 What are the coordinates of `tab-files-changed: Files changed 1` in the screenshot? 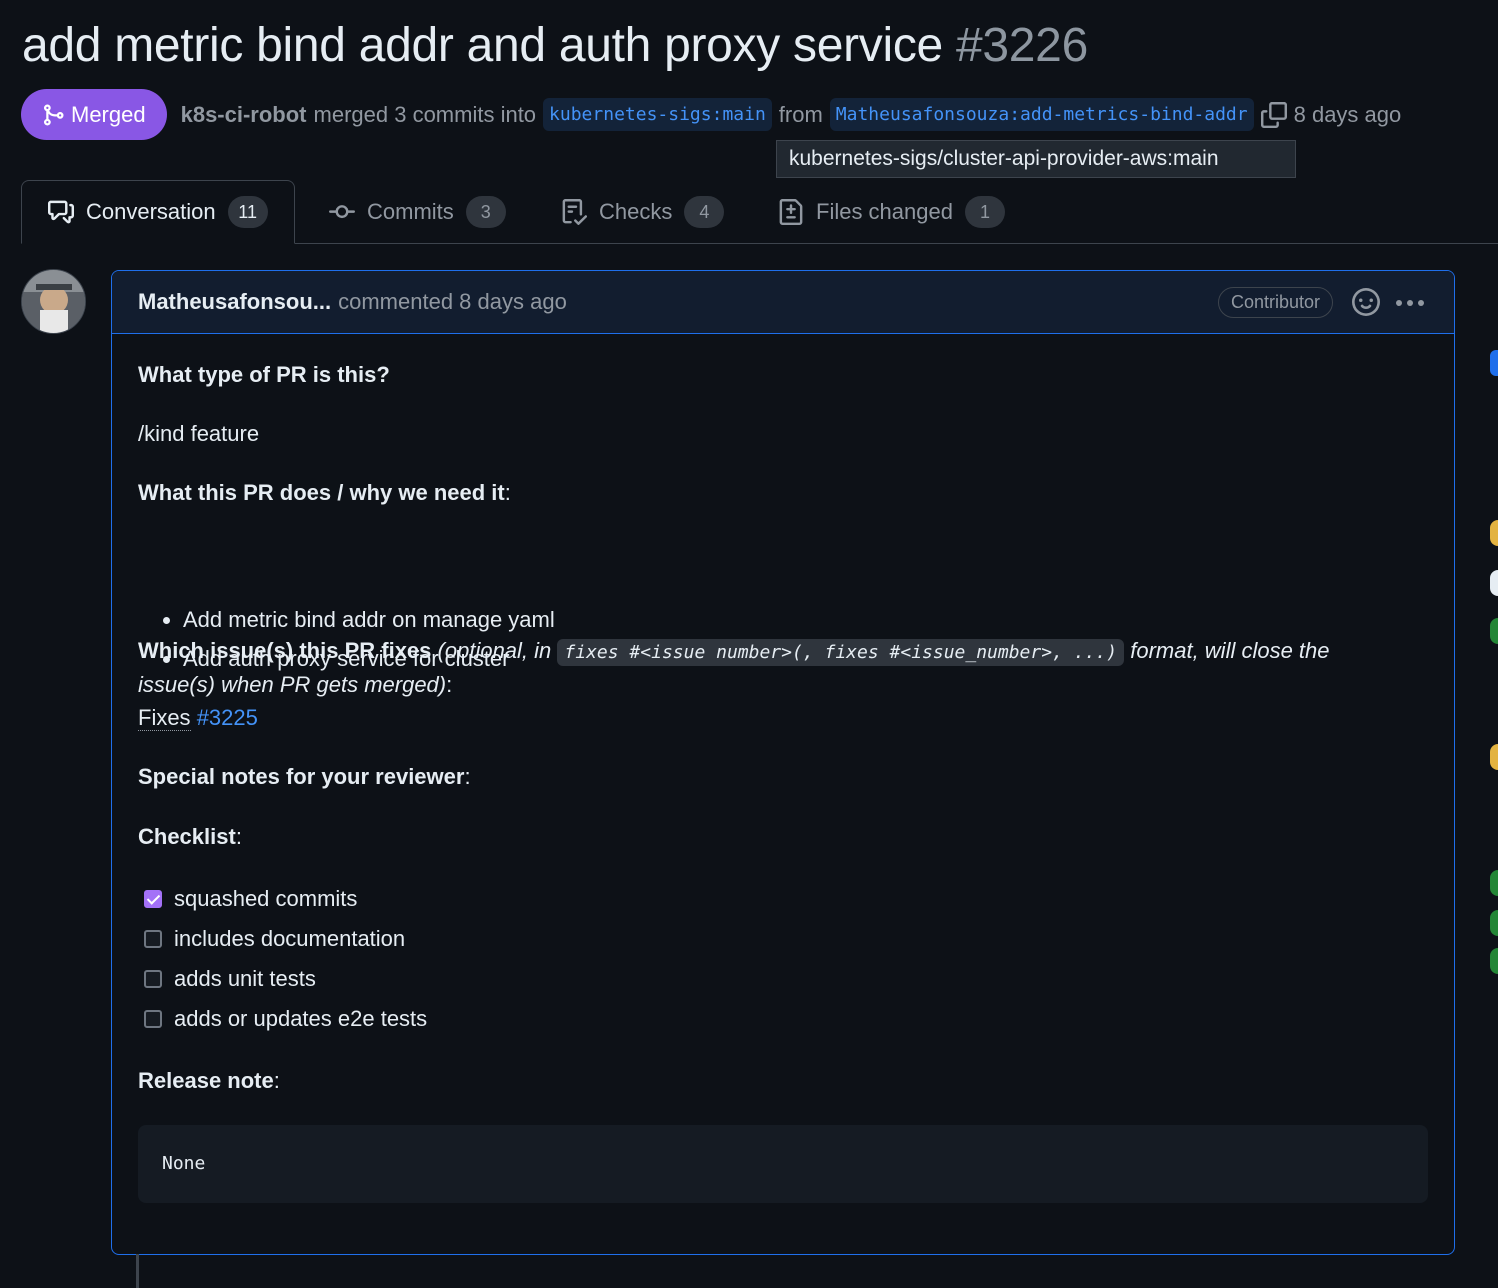 It's located at (891, 212).